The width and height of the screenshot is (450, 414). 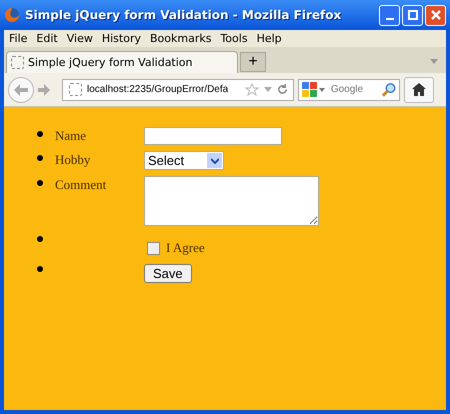 What do you see at coordinates (48, 38) in the screenshot?
I see `menu-item: Edit` at bounding box center [48, 38].